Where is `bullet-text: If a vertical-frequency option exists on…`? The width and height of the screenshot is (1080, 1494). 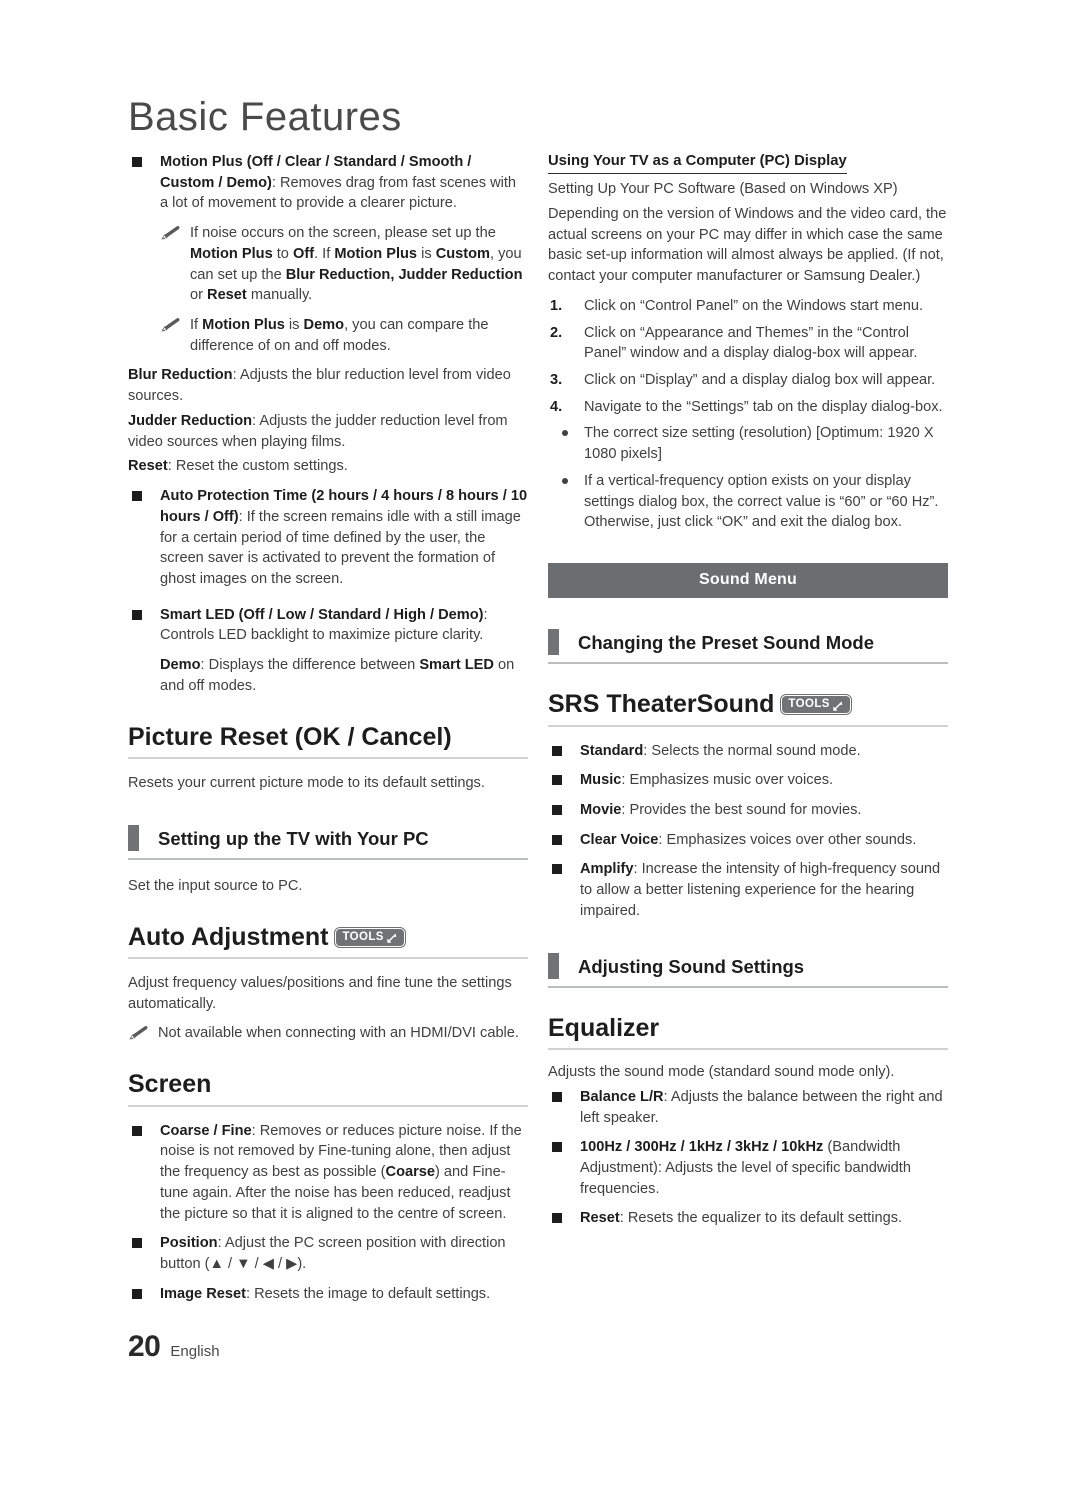 bullet-text: If a vertical-frequency option exists on… is located at coordinates (761, 501).